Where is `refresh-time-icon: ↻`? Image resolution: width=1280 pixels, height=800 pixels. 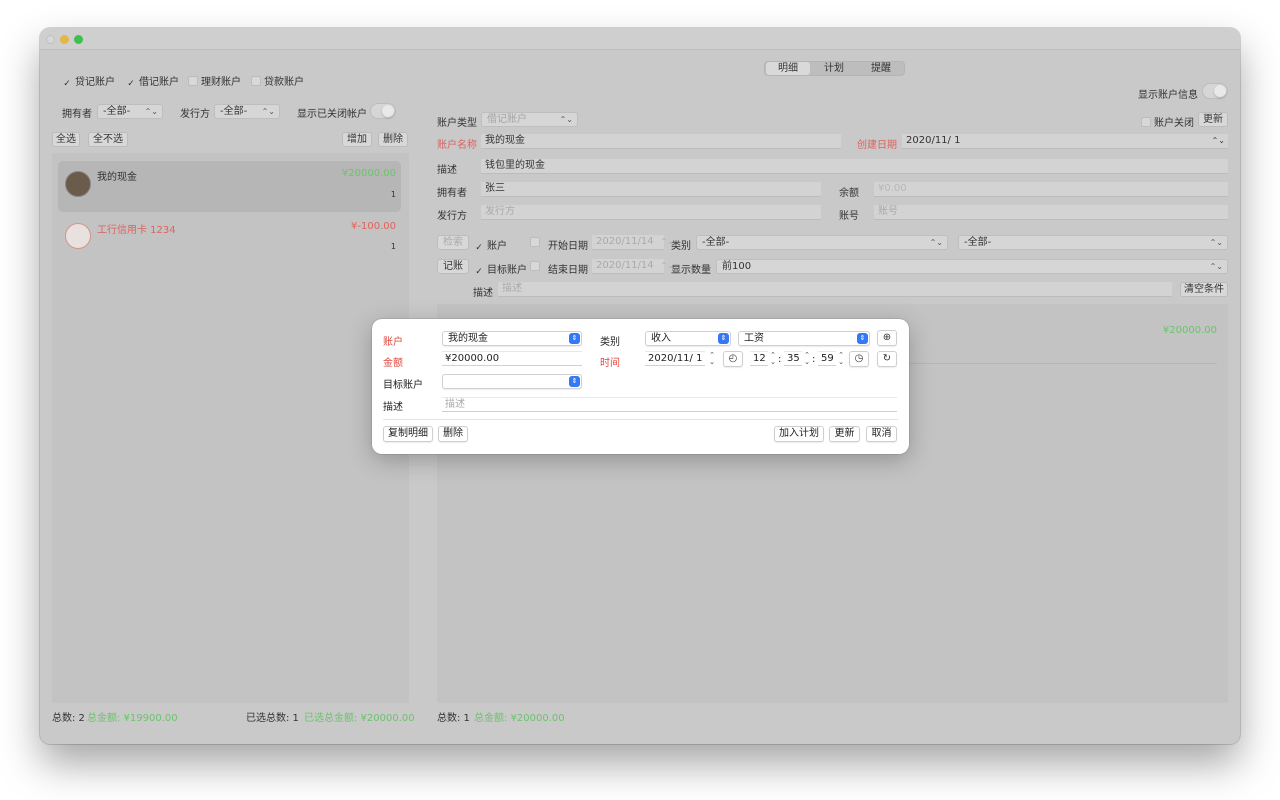
refresh-time-icon: ↻ is located at coordinates (887, 359).